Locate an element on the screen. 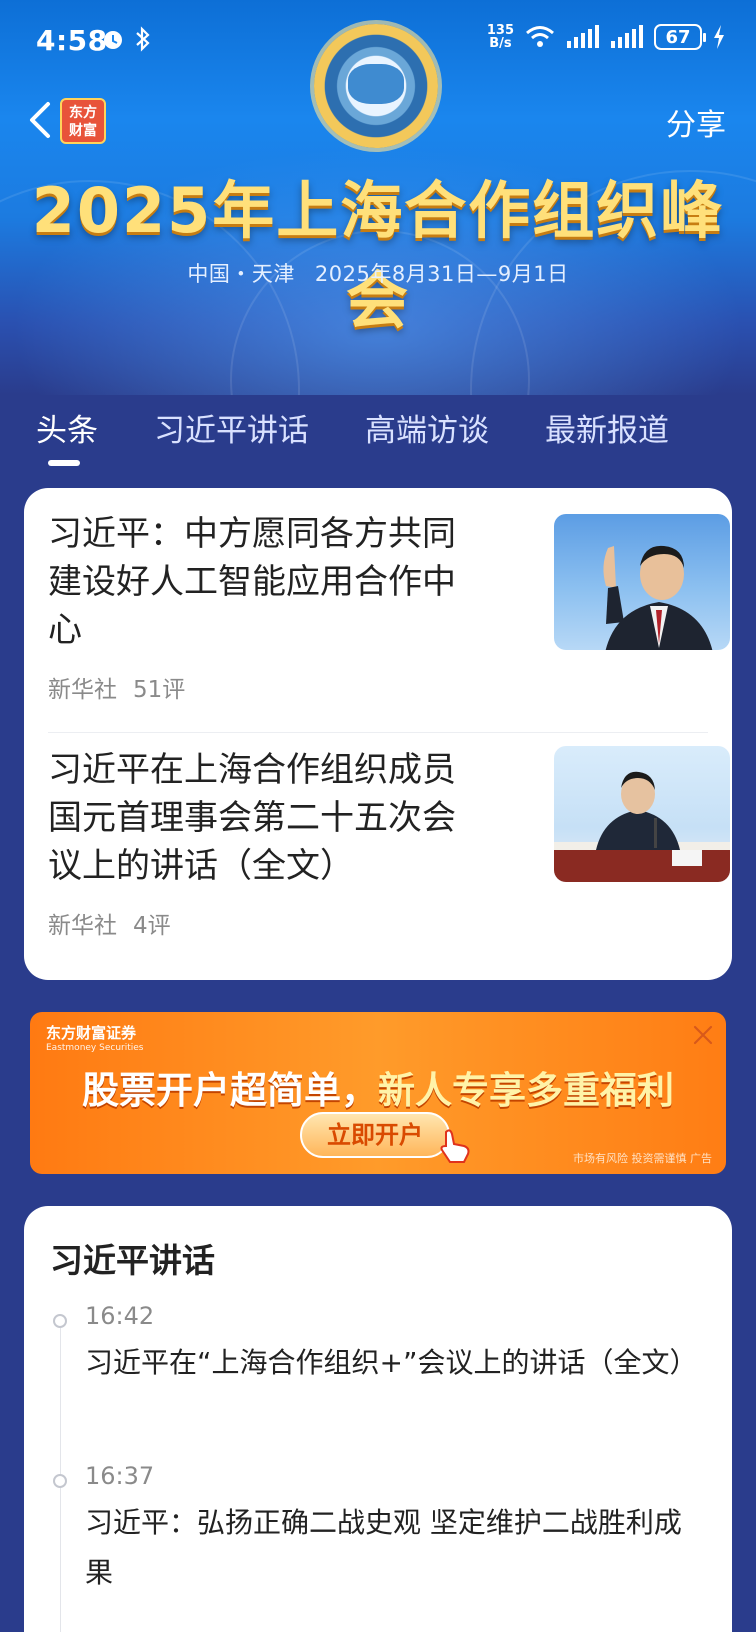  ad-close-button is located at coordinates (703, 1035).